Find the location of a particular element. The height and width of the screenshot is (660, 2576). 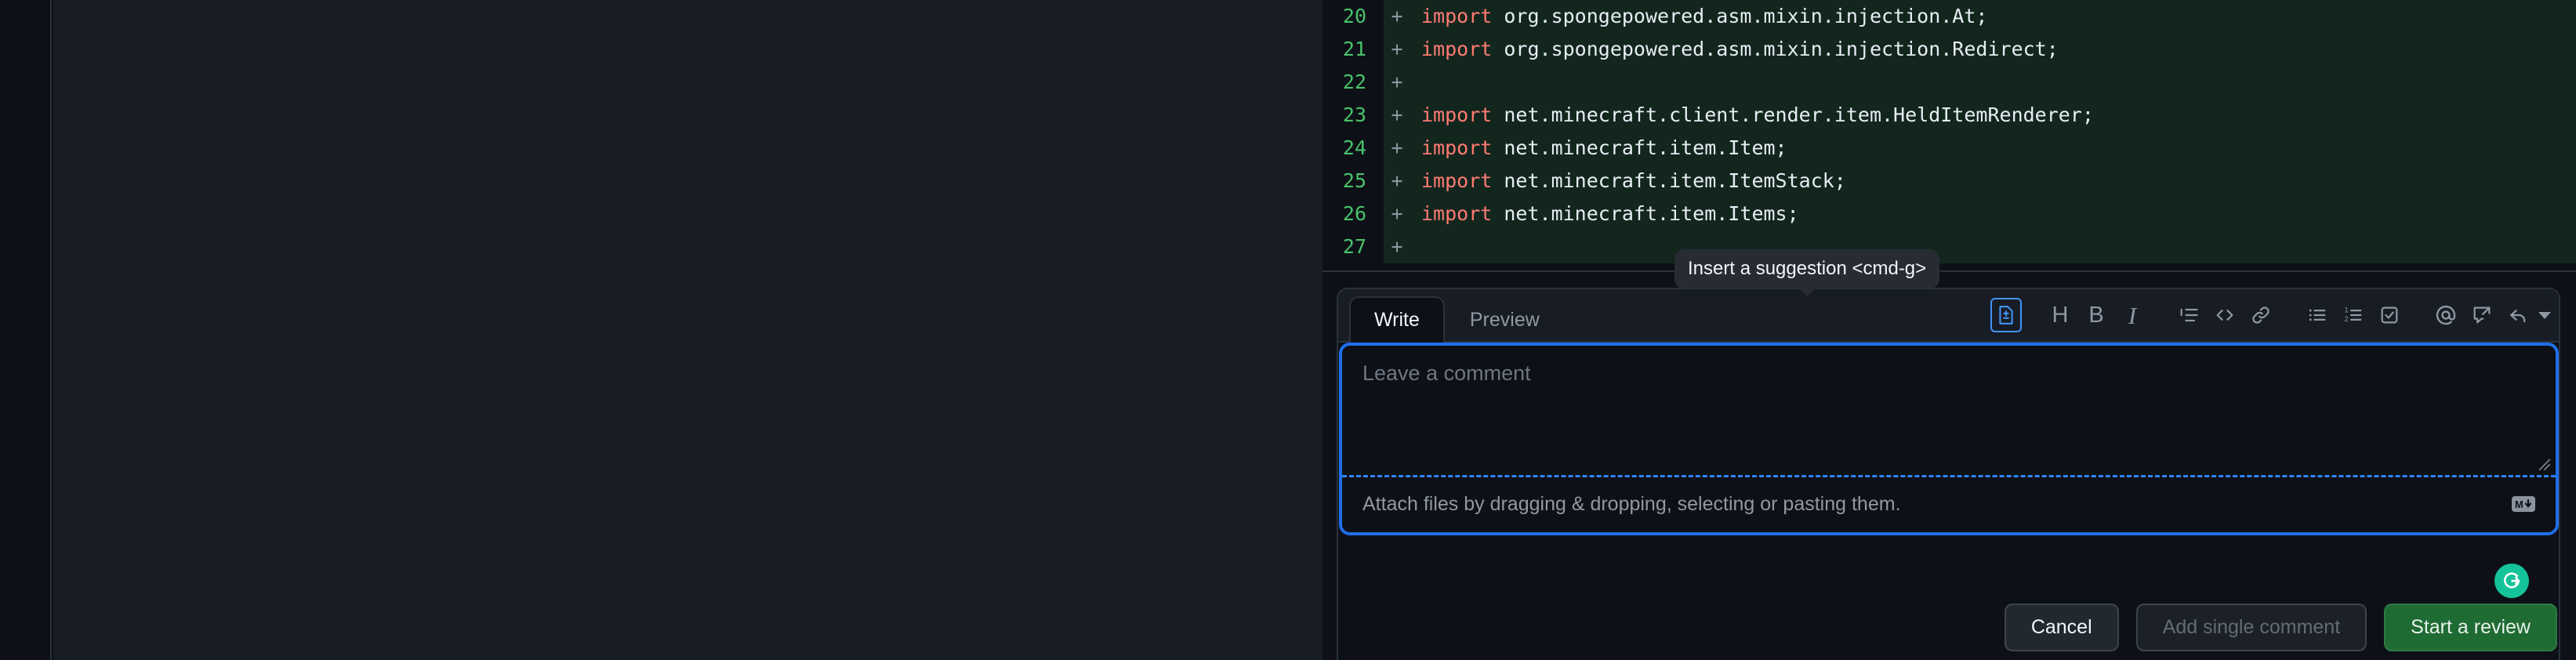

task-list-icon is located at coordinates (2389, 315).